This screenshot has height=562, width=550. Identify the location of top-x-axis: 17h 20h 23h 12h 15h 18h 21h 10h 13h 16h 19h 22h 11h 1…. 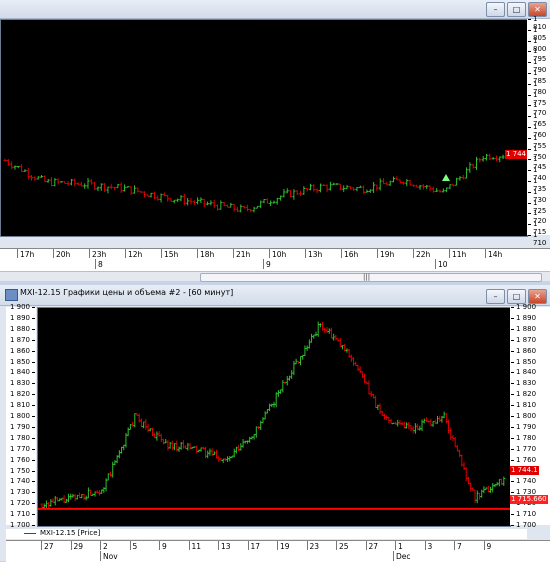
(275, 259).